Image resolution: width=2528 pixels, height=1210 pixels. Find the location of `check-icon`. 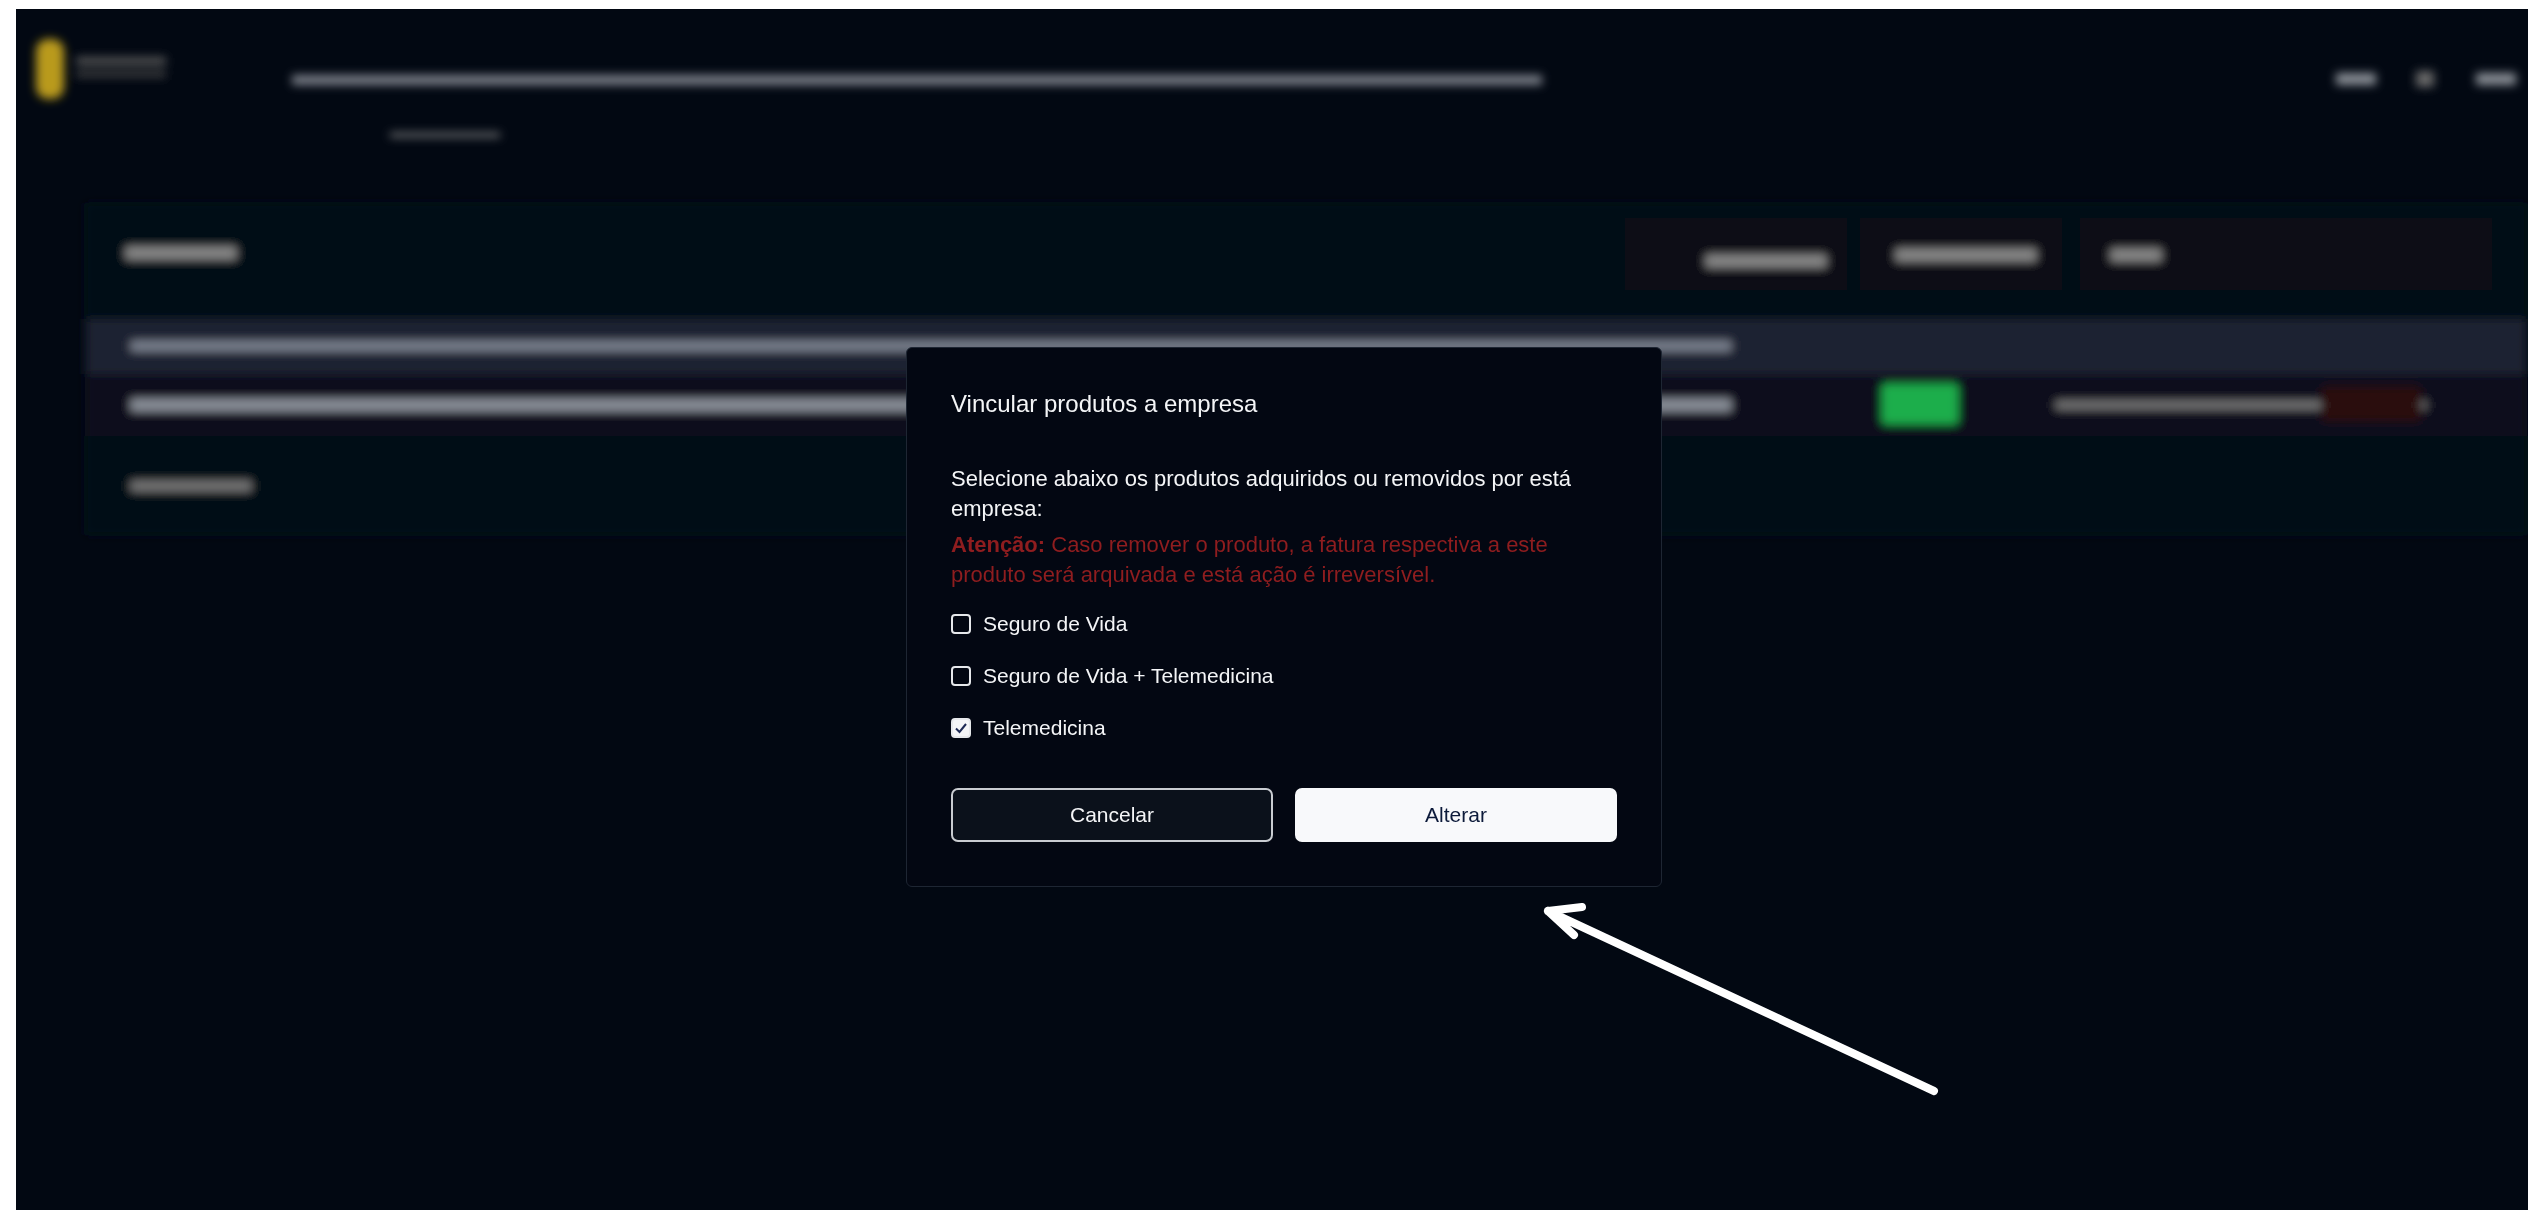

check-icon is located at coordinates (961, 728).